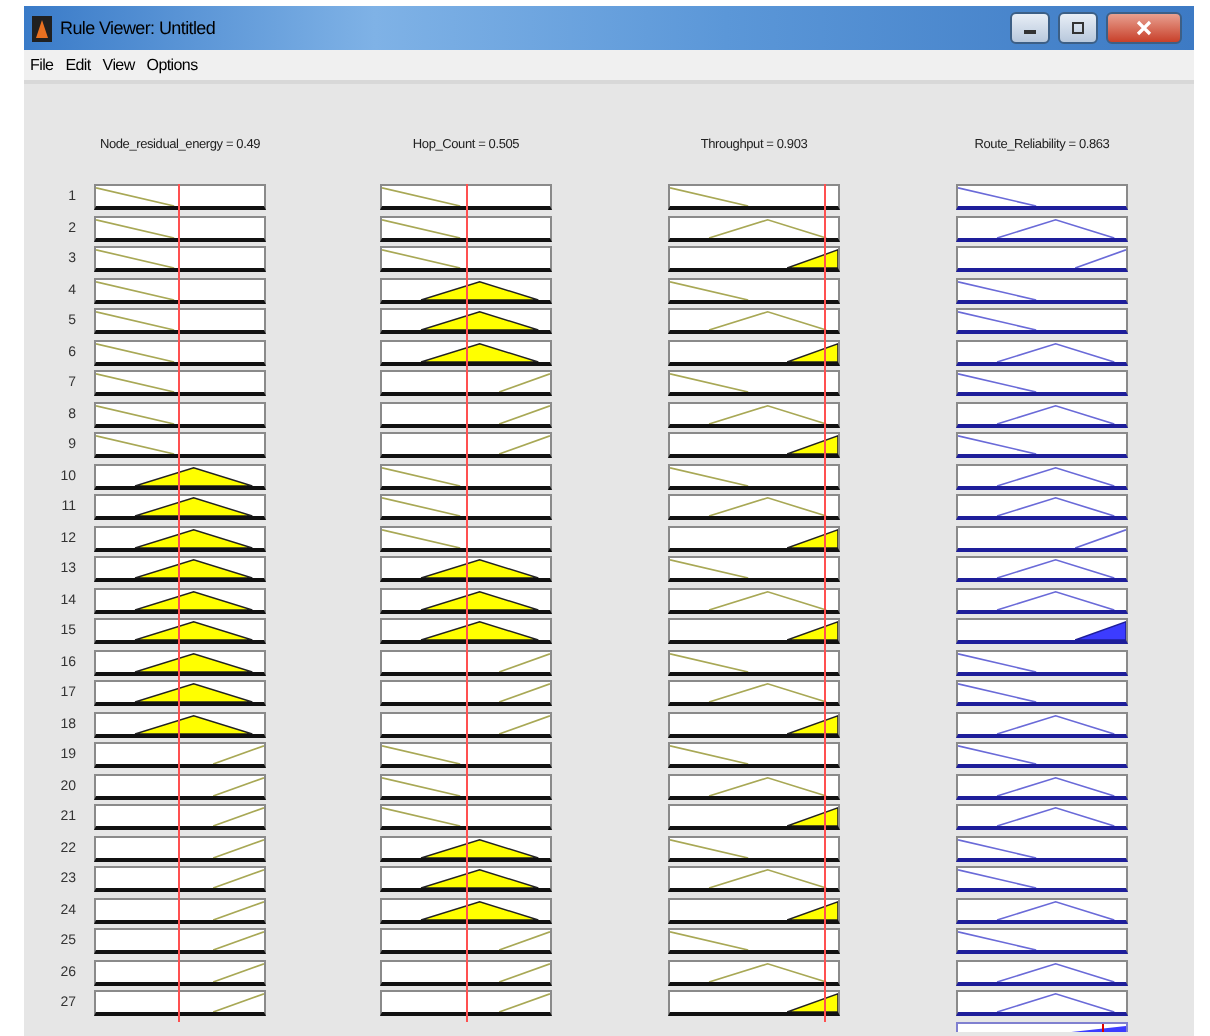  I want to click on menu-item: File, so click(42, 65).